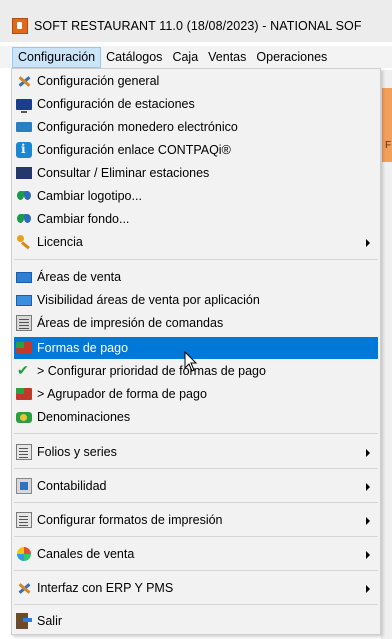 This screenshot has width=392, height=639. I want to click on menu-item-label: Contabilidad, so click(72, 486).